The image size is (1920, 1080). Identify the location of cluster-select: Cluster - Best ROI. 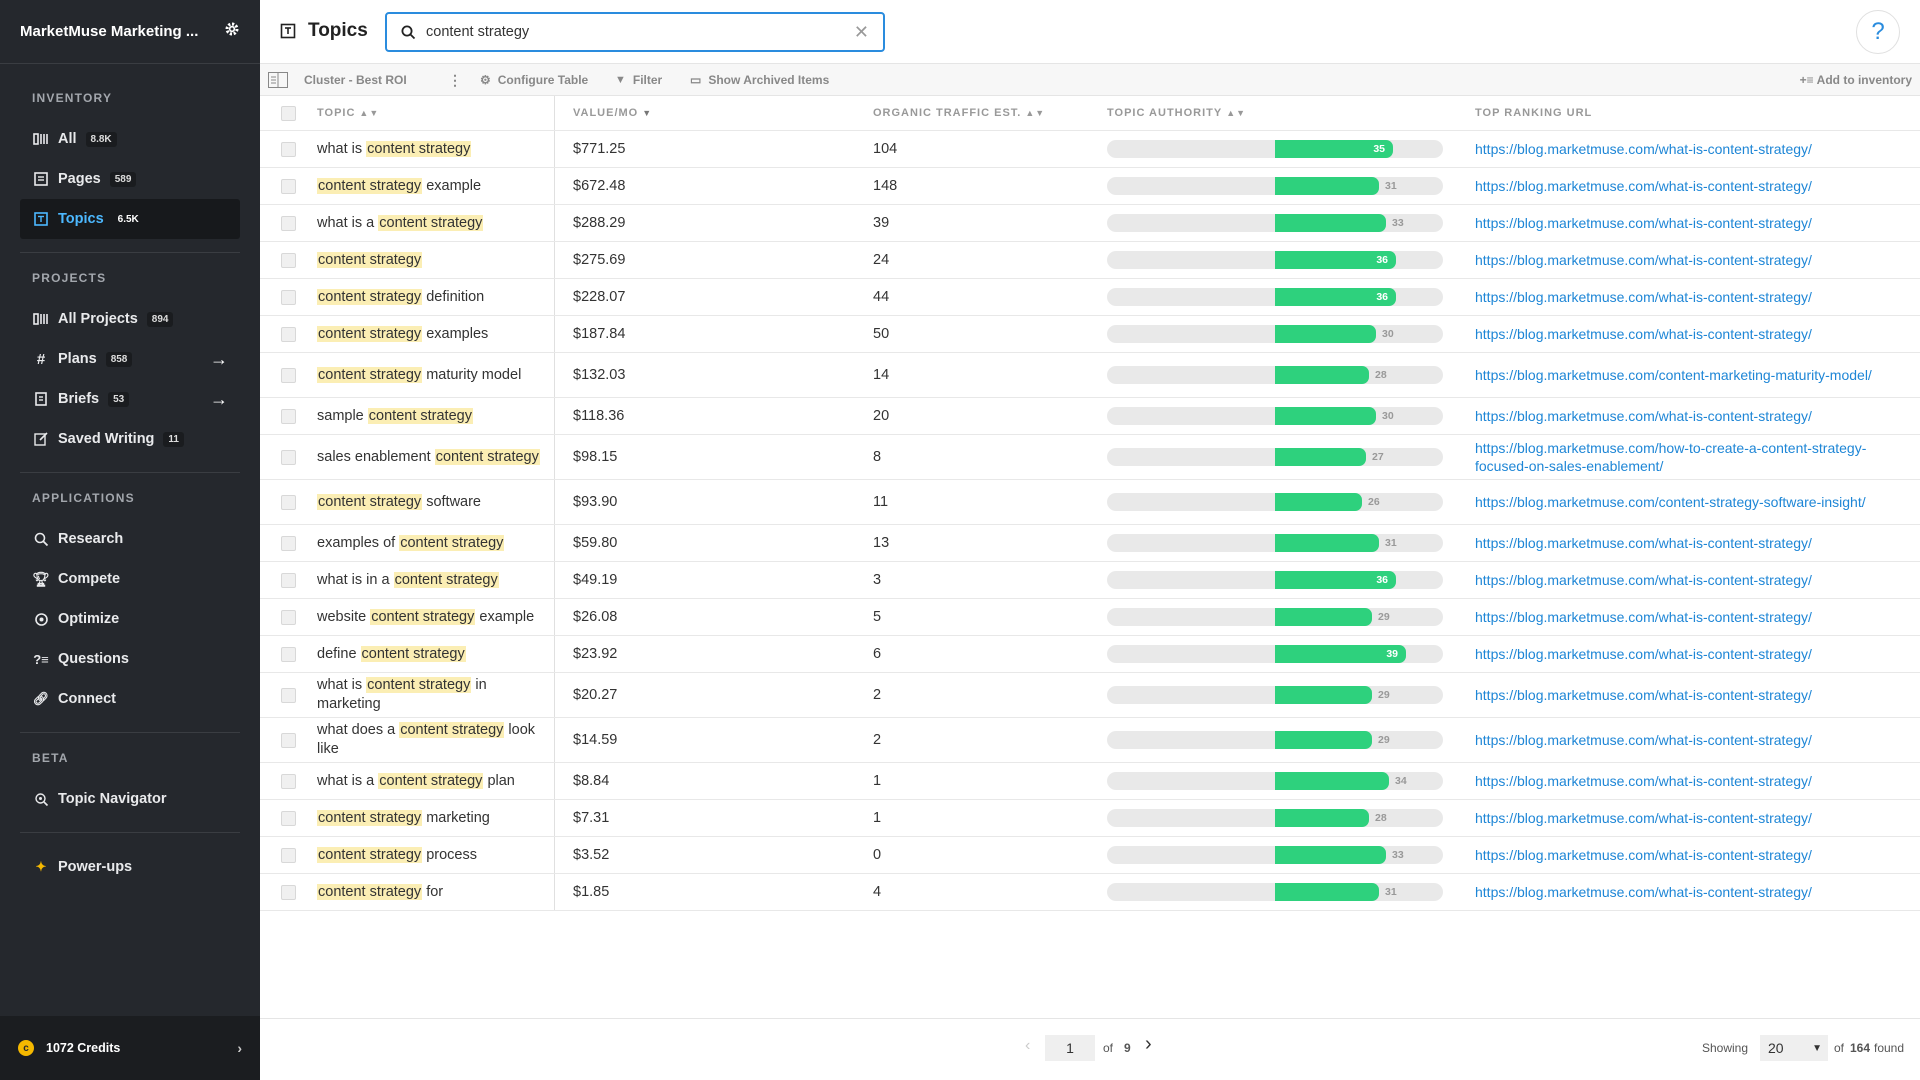
(355, 80).